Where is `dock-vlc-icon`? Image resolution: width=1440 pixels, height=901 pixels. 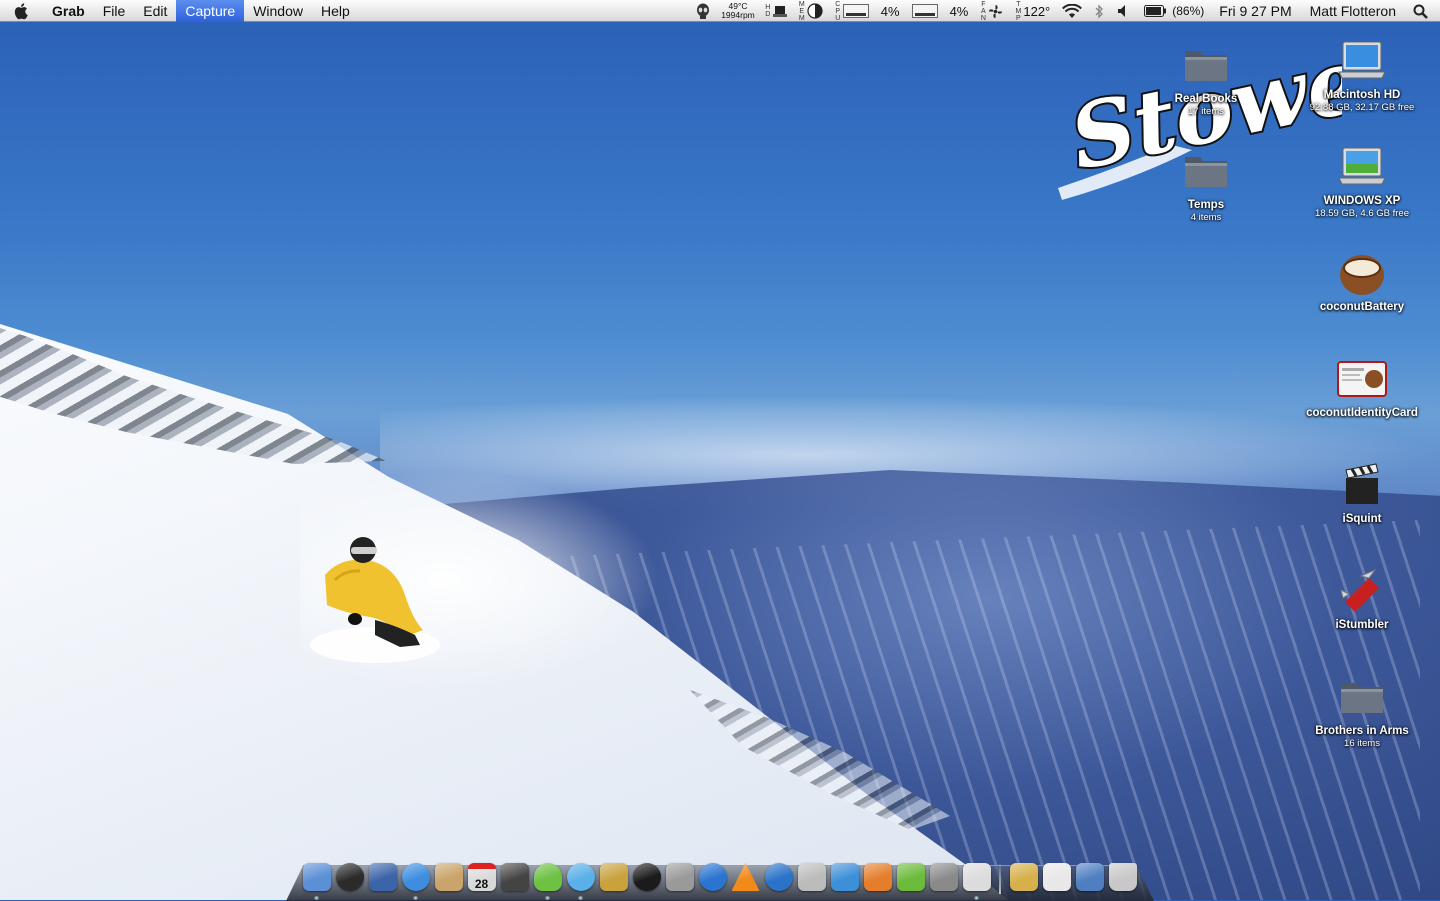 dock-vlc-icon is located at coordinates (746, 877).